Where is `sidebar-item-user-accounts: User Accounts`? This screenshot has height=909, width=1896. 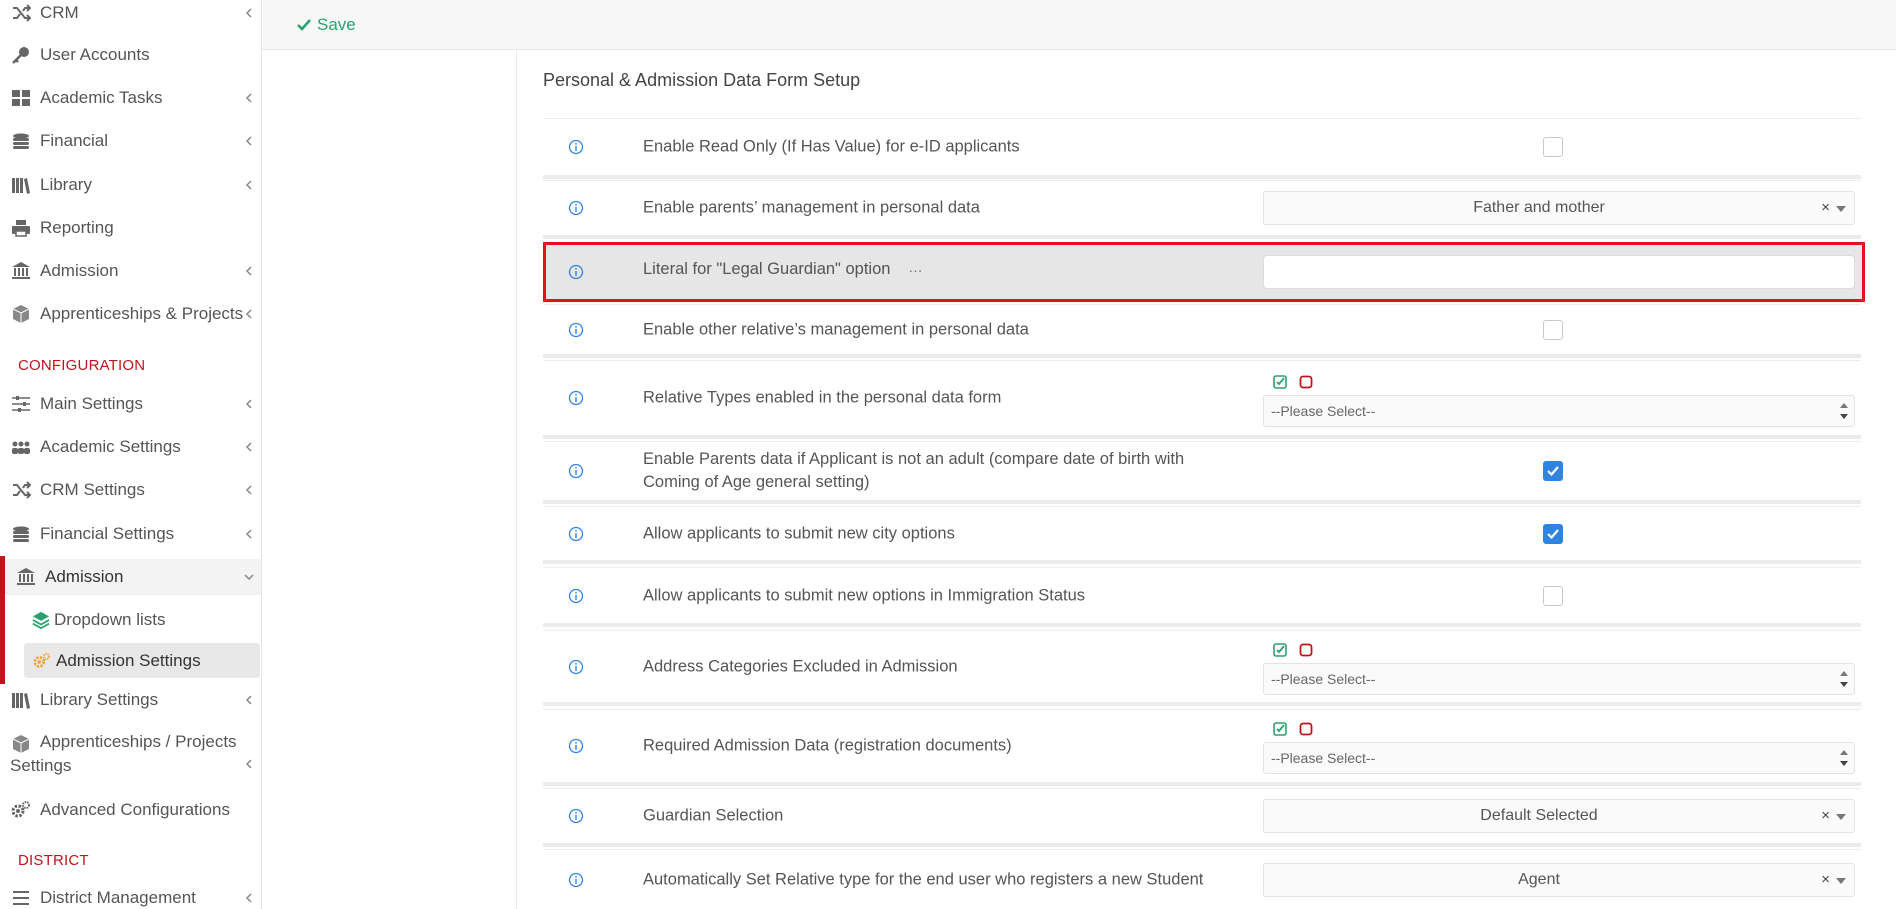
sidebar-item-user-accounts: User Accounts is located at coordinates (130, 55).